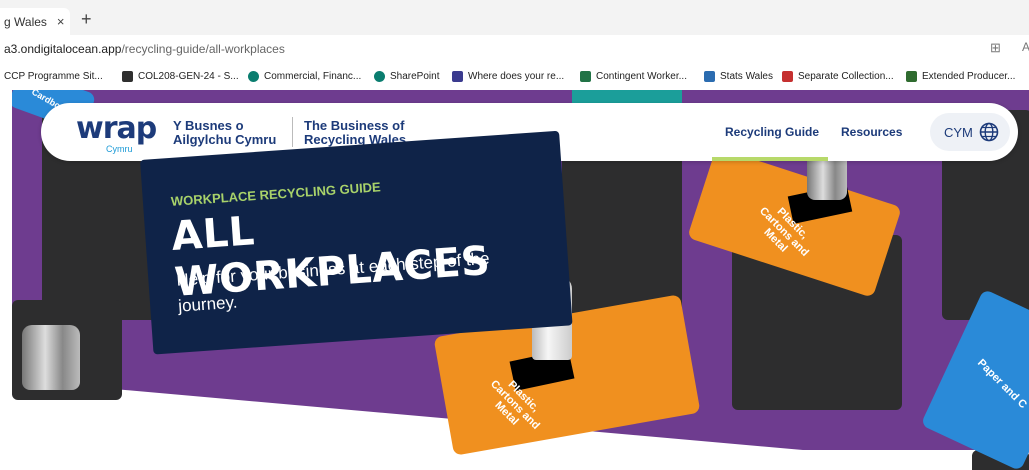 The image size is (1029, 470). What do you see at coordinates (995, 48) in the screenshot?
I see `app-available-icon: ⊞` at bounding box center [995, 48].